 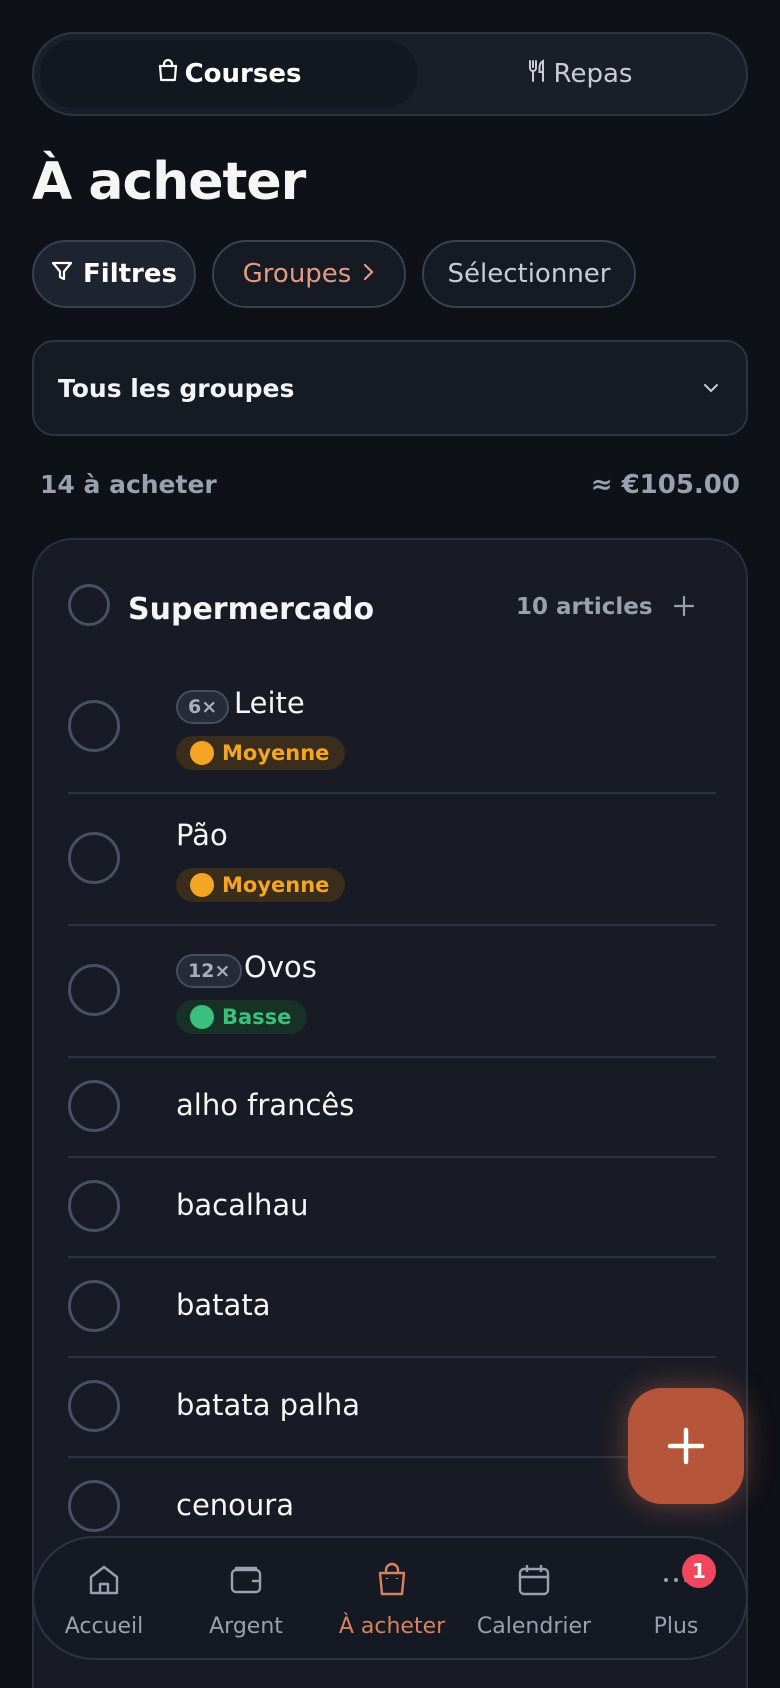 I want to click on item-name: Ovos, so click(x=280, y=967).